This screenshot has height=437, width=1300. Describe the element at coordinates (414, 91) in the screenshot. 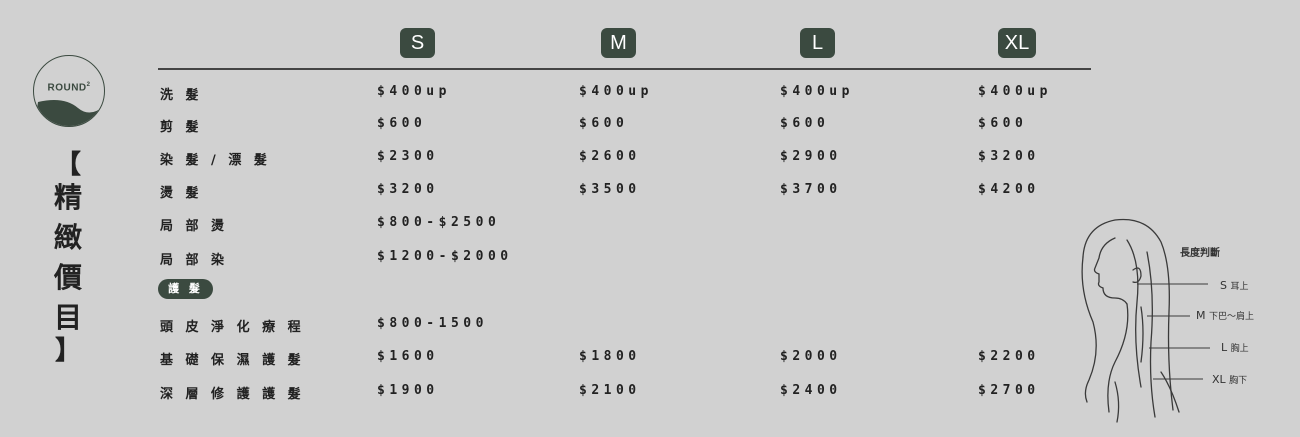

I see `price-s: $400up` at that location.